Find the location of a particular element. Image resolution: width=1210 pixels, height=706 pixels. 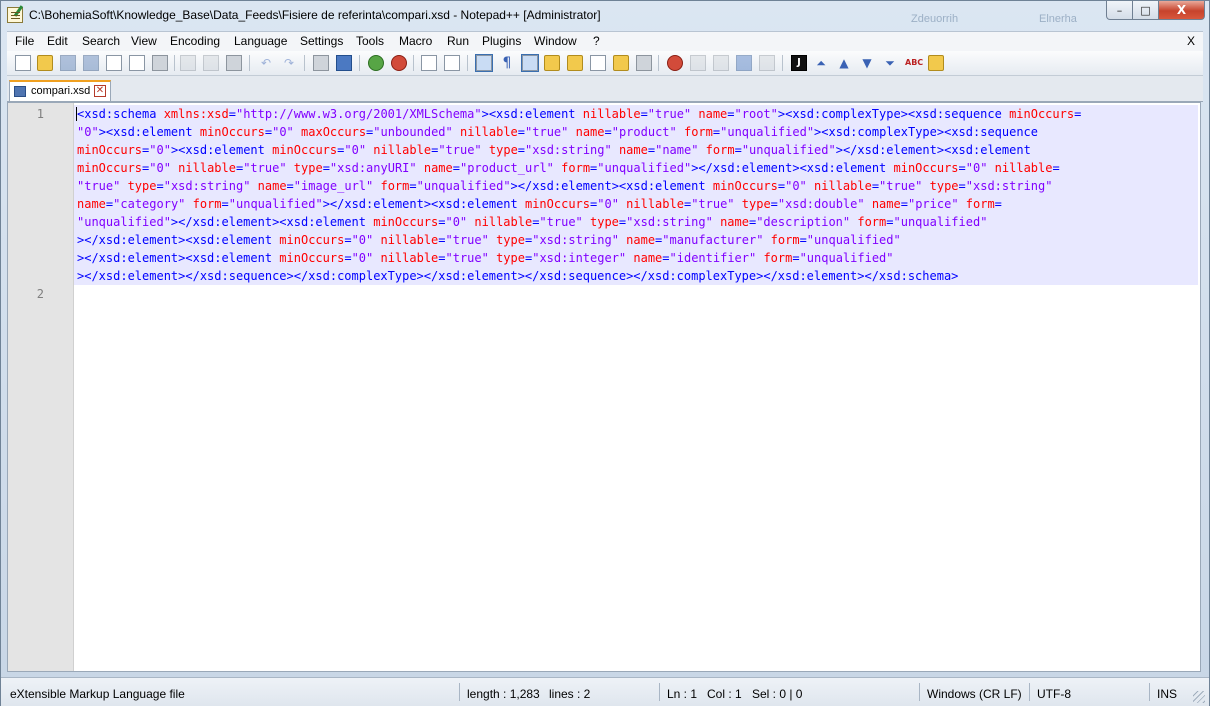

close-icon is located at coordinates (114, 63).